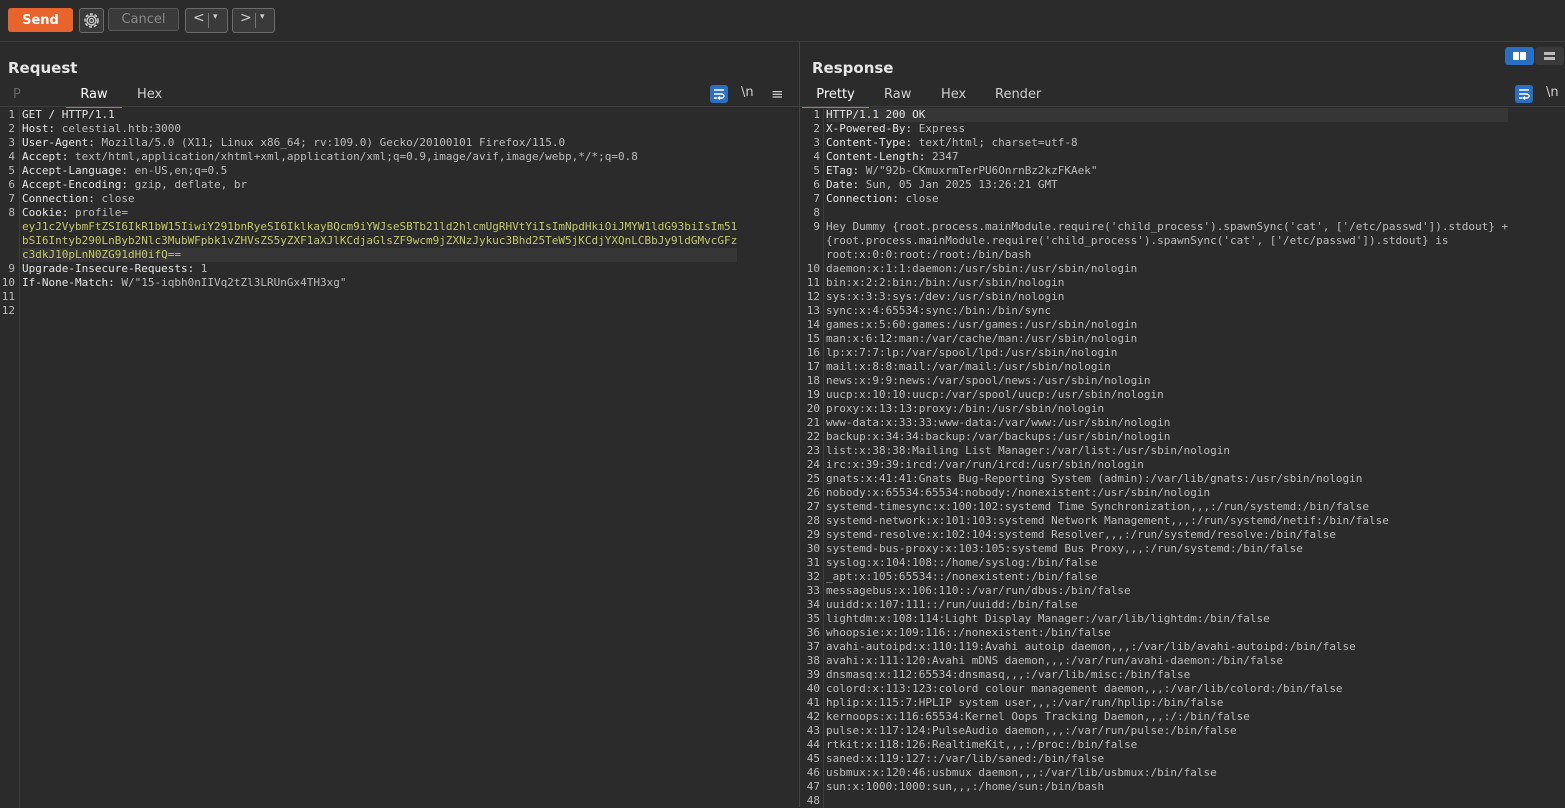  Describe the element at coordinates (108, 268) in the screenshot. I see `header-name: Upgrade-Insecure-Requests:` at that location.